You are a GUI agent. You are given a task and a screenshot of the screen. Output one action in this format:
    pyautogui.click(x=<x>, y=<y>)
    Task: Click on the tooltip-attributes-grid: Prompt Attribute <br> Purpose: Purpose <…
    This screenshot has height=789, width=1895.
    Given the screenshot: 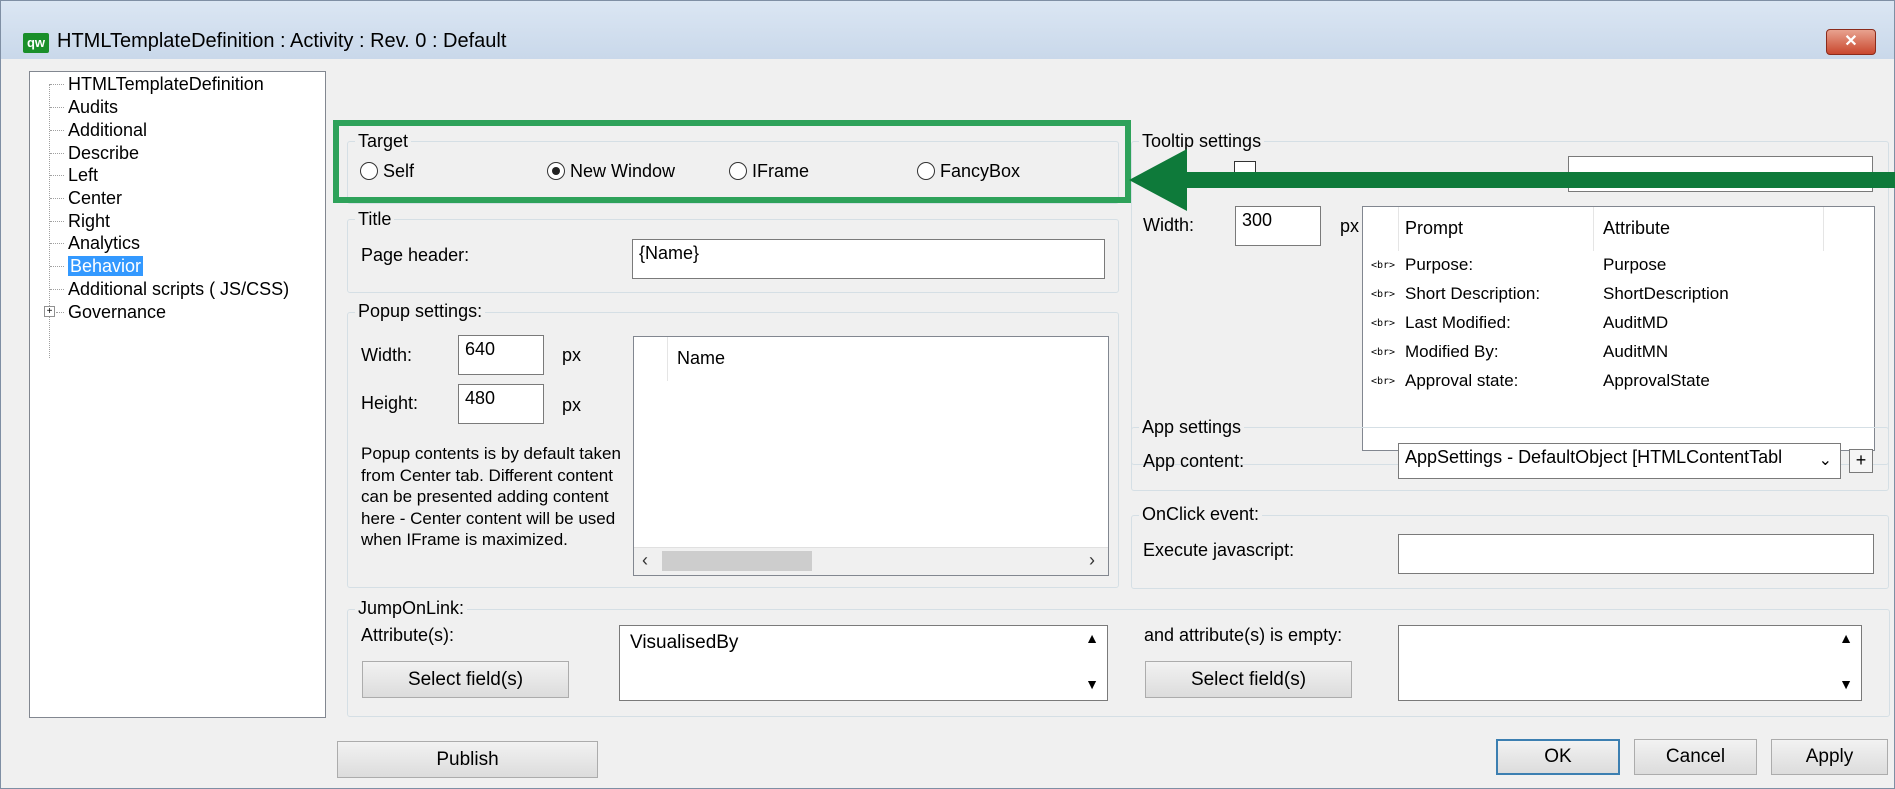 What is the action you would take?
    pyautogui.click(x=1618, y=328)
    